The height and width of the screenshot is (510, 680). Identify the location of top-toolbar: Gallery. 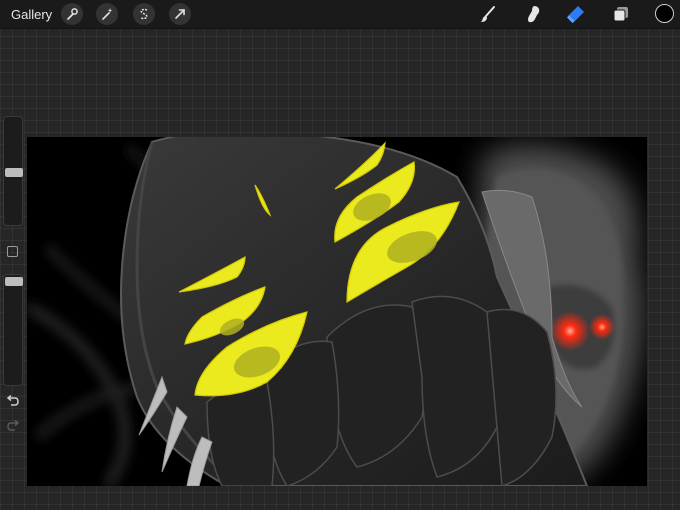
(340, 14).